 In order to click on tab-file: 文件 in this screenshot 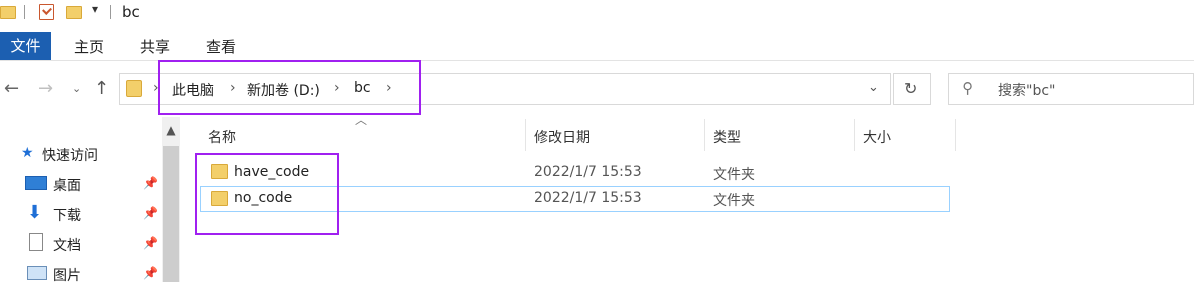, I will do `click(25, 46)`.